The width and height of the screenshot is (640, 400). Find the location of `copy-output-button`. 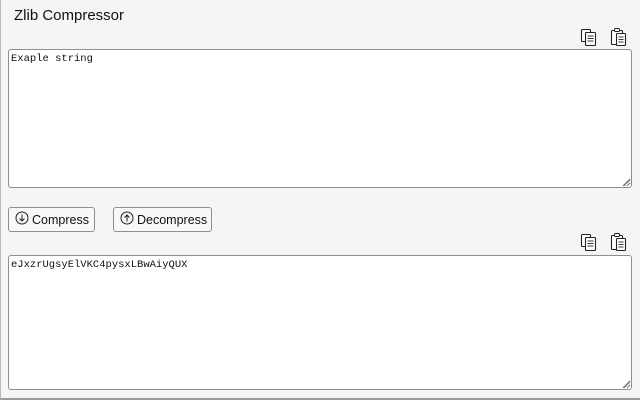

copy-output-button is located at coordinates (589, 242).